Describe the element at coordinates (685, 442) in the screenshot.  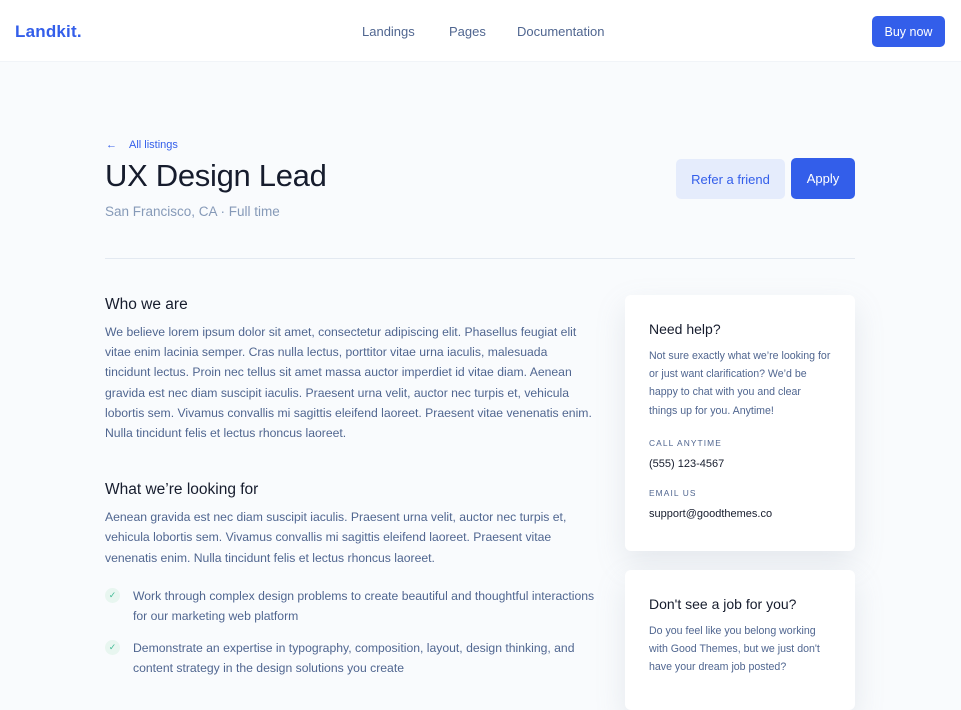
I see `call-anytime-label: Call anytime` at that location.